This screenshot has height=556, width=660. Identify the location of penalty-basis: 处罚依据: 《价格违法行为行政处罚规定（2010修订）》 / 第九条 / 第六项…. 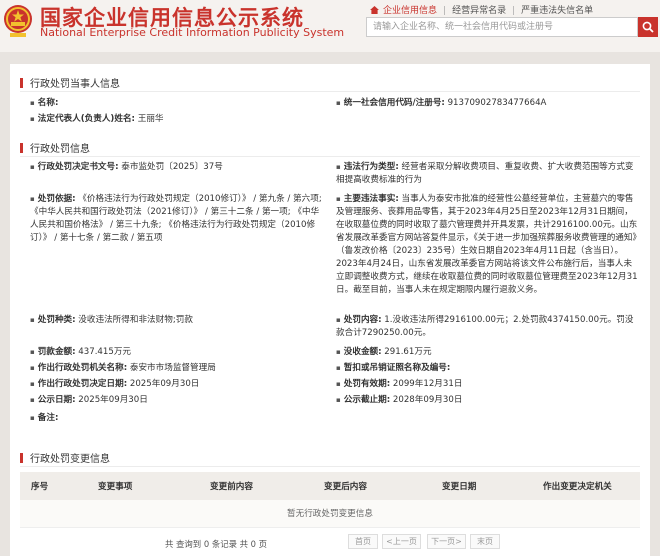
(178, 219).